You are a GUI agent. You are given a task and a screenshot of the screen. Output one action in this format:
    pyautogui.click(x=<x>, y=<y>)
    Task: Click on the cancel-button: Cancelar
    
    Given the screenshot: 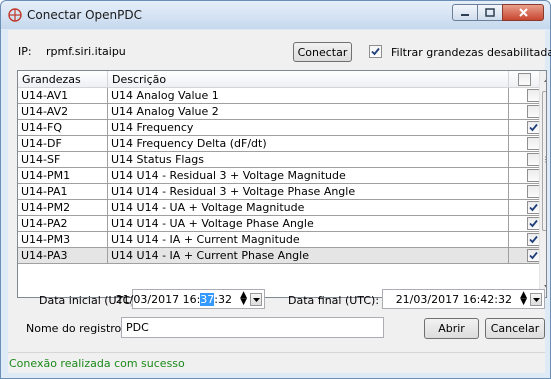 What is the action you would take?
    pyautogui.click(x=515, y=328)
    